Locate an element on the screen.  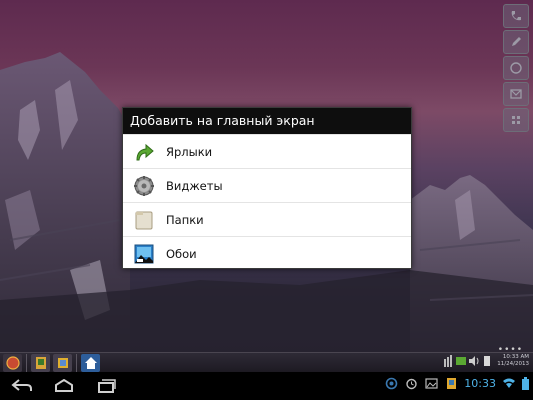
battery-taskbar-icon is located at coordinates (461, 361).